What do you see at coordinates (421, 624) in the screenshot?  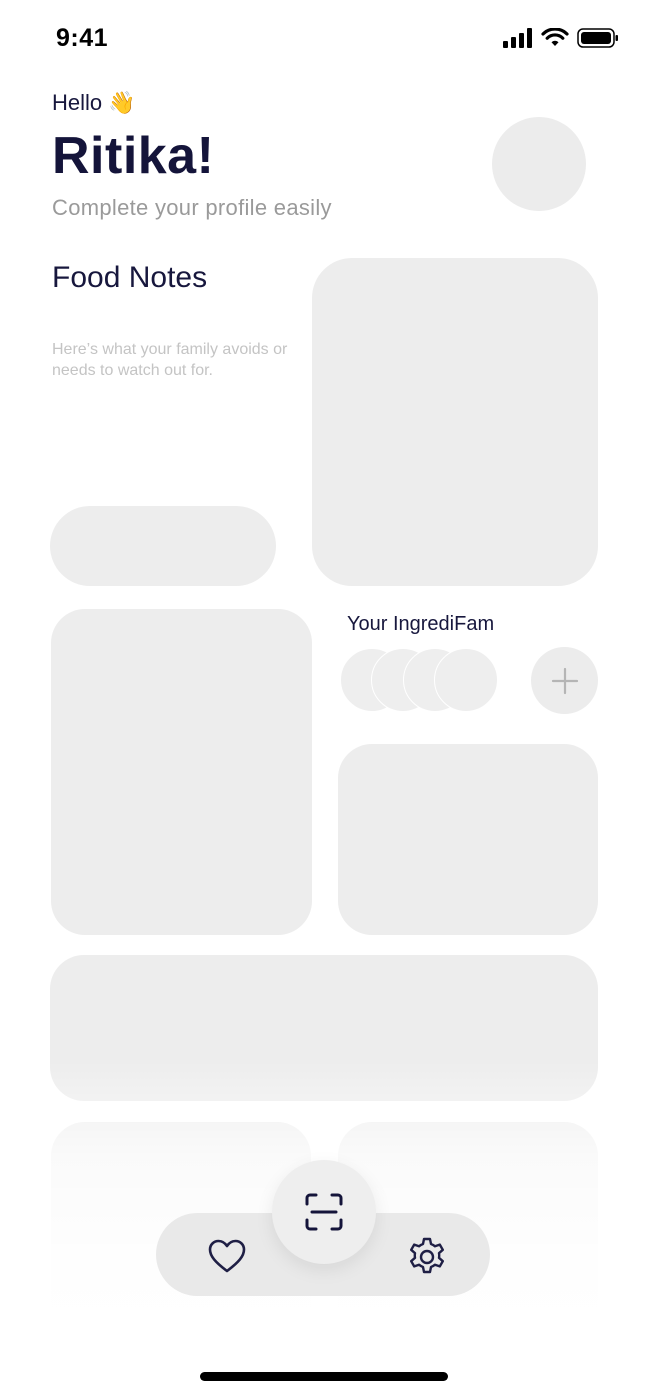 I see `ingredifam-title: Your IngrediFam` at bounding box center [421, 624].